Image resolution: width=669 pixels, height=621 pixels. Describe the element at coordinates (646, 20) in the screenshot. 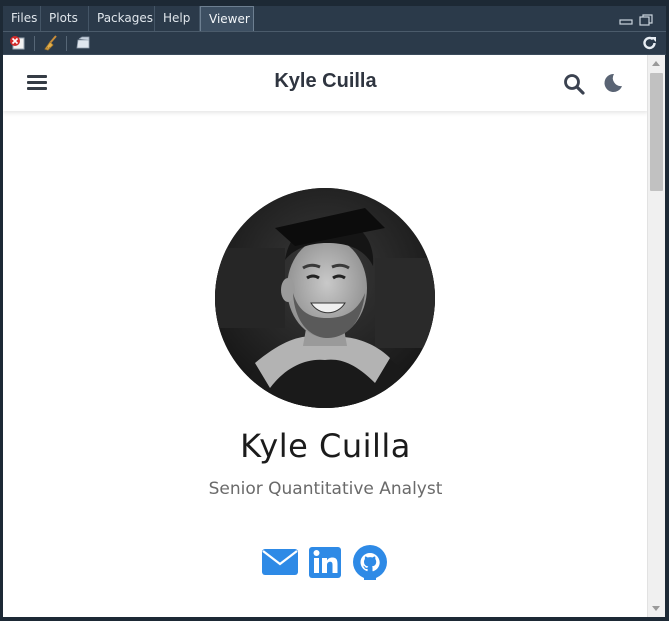

I see `maximize-icon` at that location.